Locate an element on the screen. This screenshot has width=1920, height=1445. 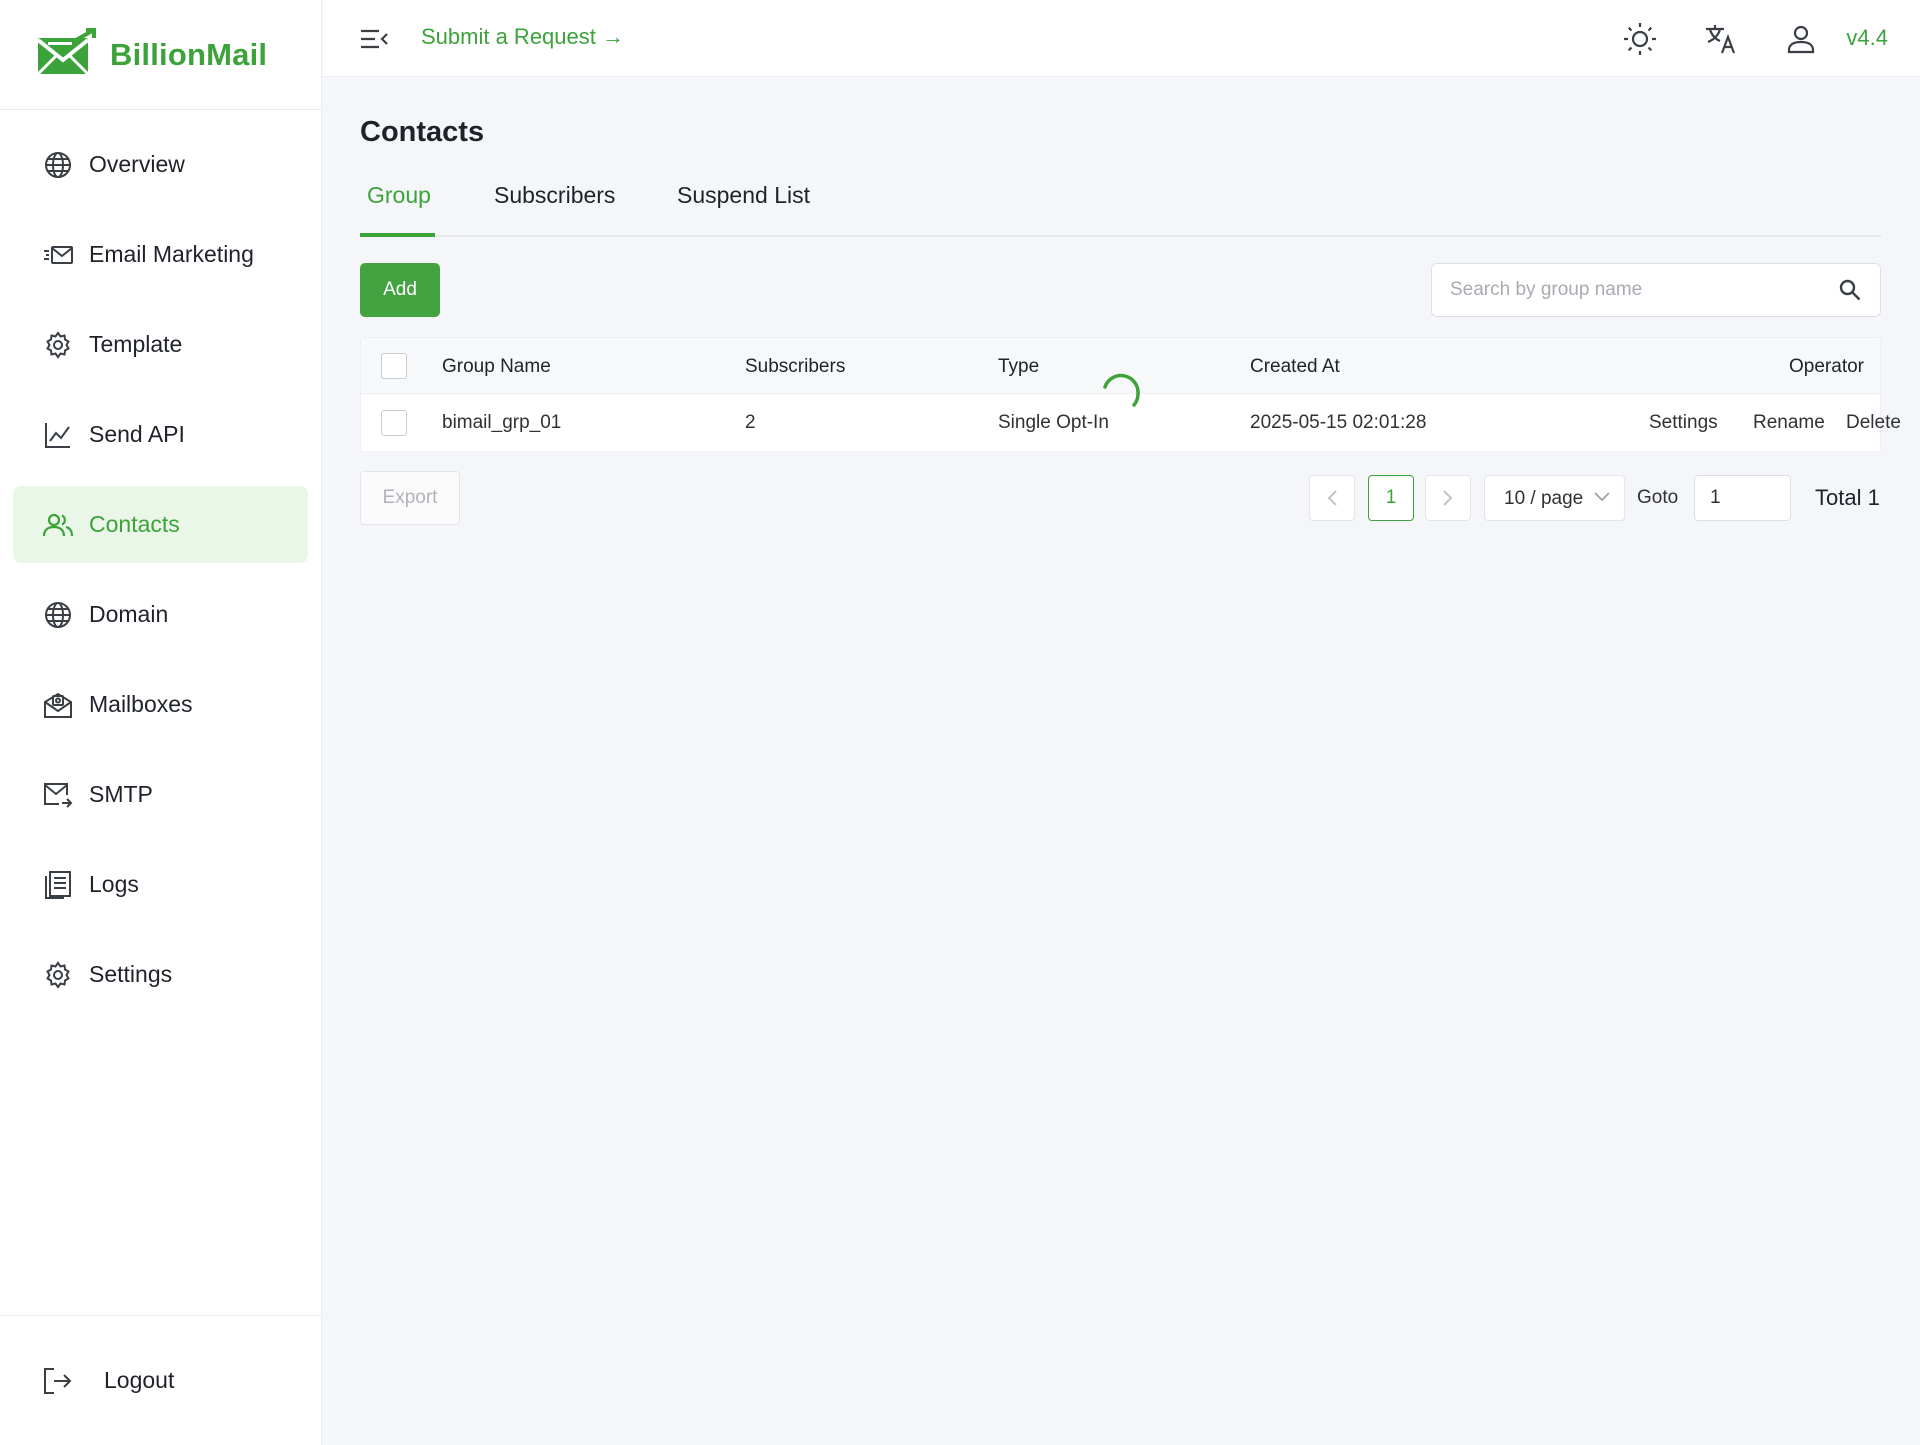
logo: BillionMail is located at coordinates (160, 55).